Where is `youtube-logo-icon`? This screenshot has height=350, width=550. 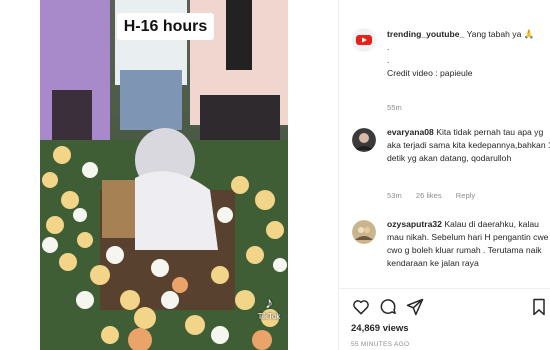 youtube-logo-icon is located at coordinates (364, 40).